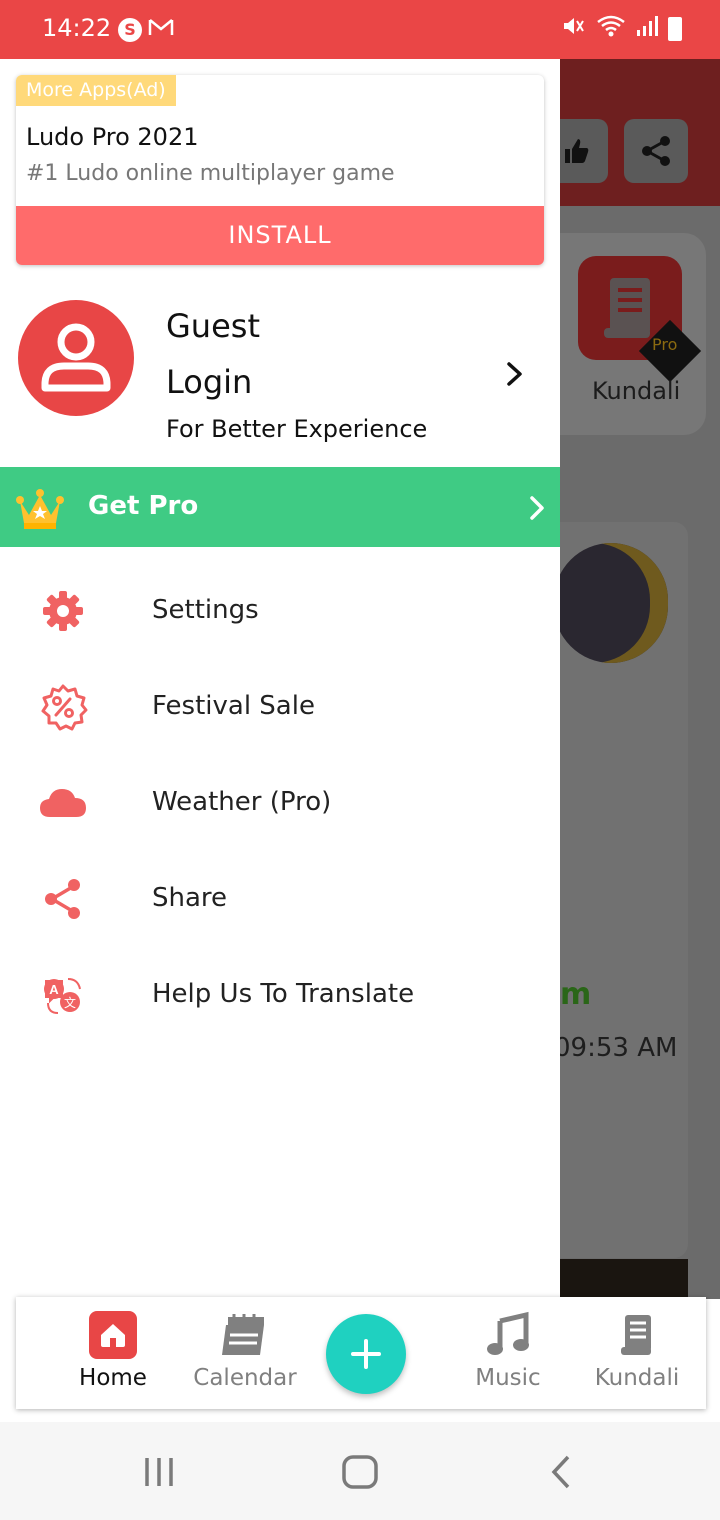  What do you see at coordinates (561, 1472) in the screenshot?
I see `back-icon` at bounding box center [561, 1472].